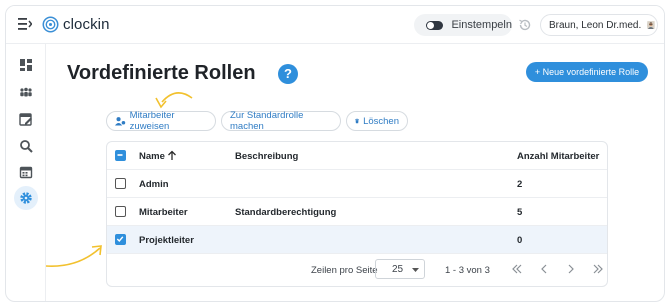 The image size is (670, 307). I want to click on role-employee-count: 0, so click(520, 240).